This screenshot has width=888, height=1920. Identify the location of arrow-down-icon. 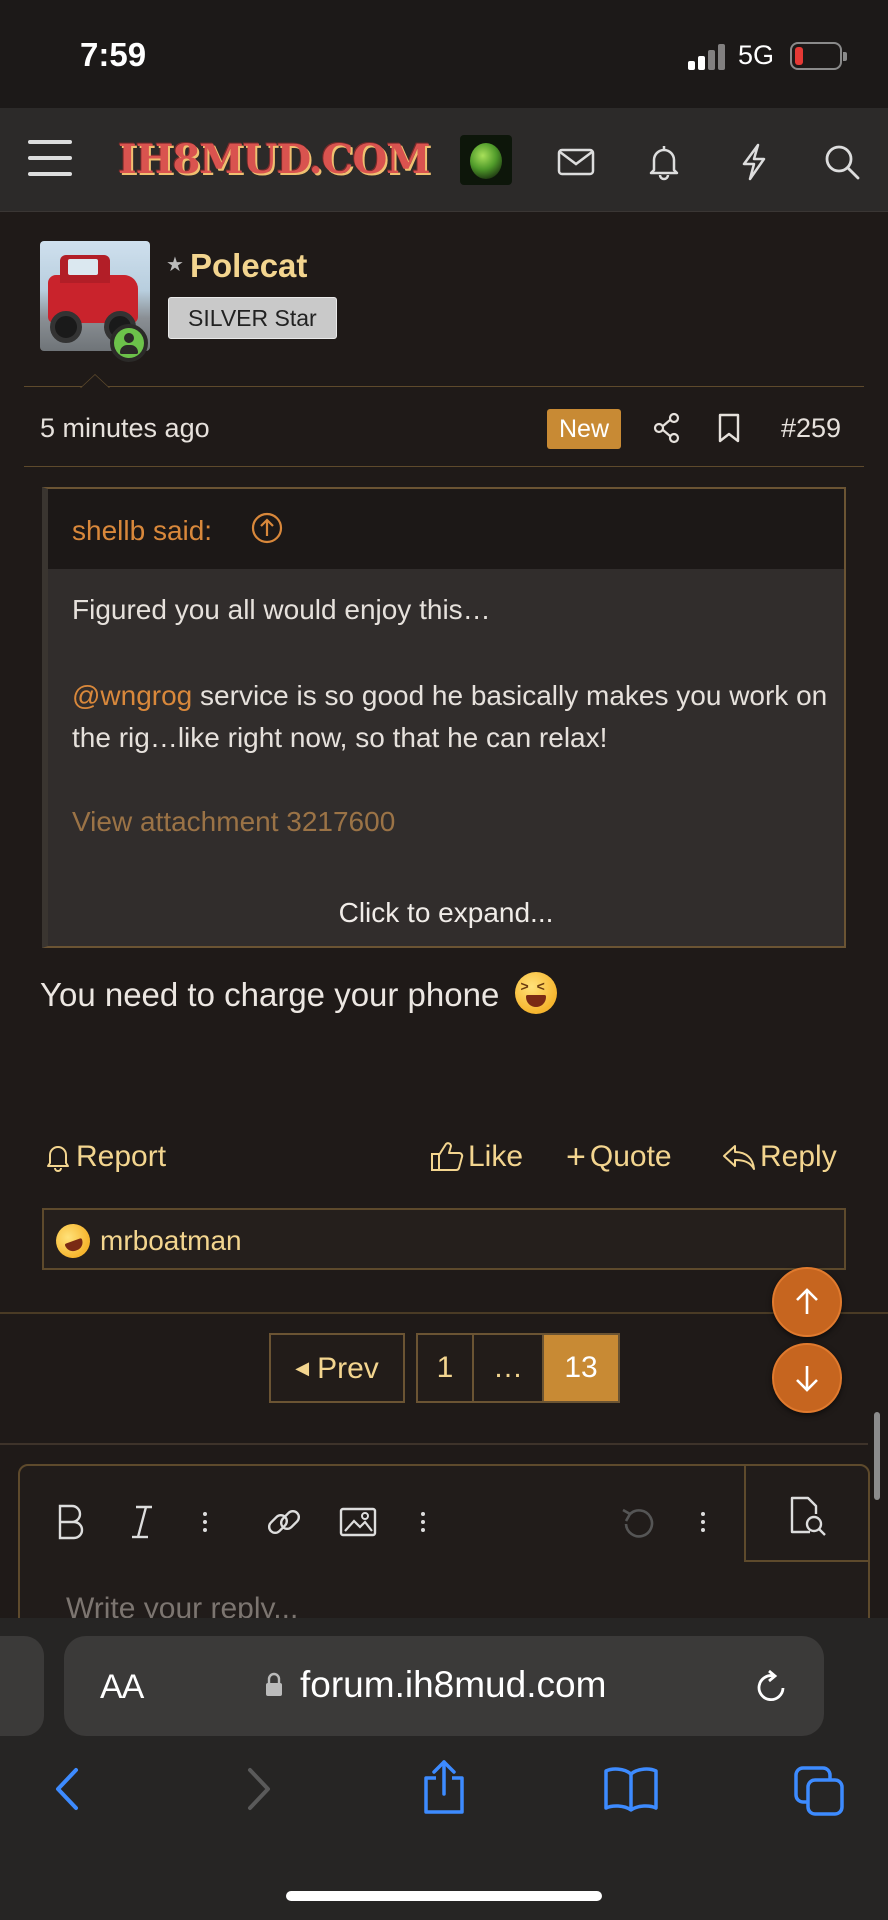
(807, 1379).